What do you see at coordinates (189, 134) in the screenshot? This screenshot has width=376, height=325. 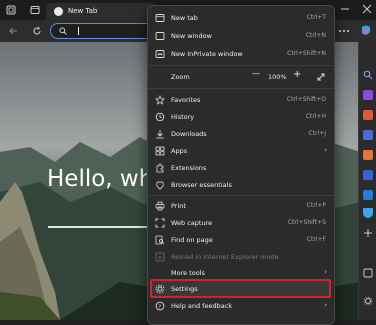 I see `menu-item-label: Downloads` at bounding box center [189, 134].